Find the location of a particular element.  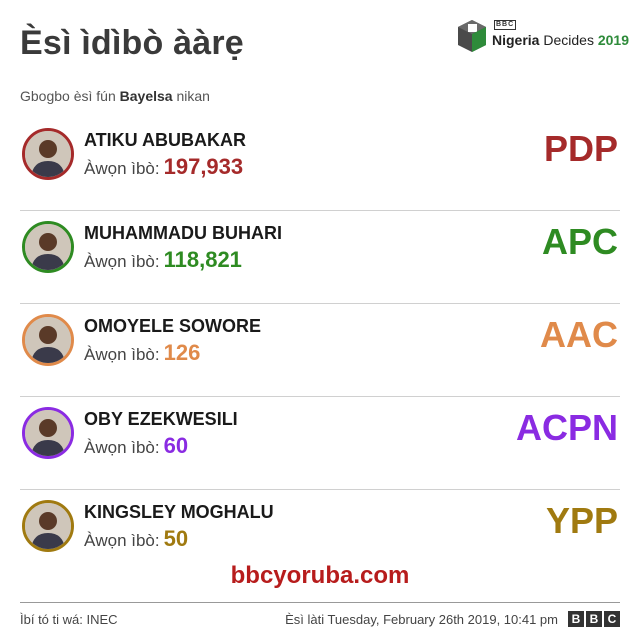

candidate-row: MUHAMMADU BUHARI Àwọn ìbò: 118,821 APC is located at coordinates (320, 257).